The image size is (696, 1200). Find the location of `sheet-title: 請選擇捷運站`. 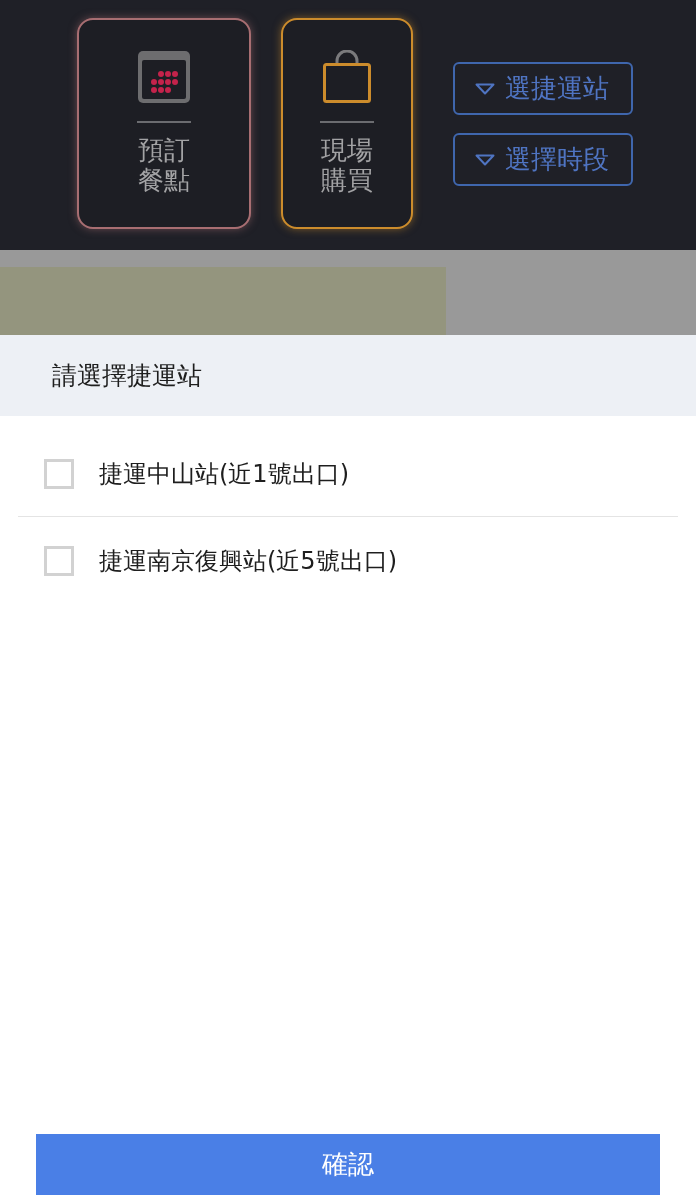

sheet-title: 請選擇捷運站 is located at coordinates (127, 376).